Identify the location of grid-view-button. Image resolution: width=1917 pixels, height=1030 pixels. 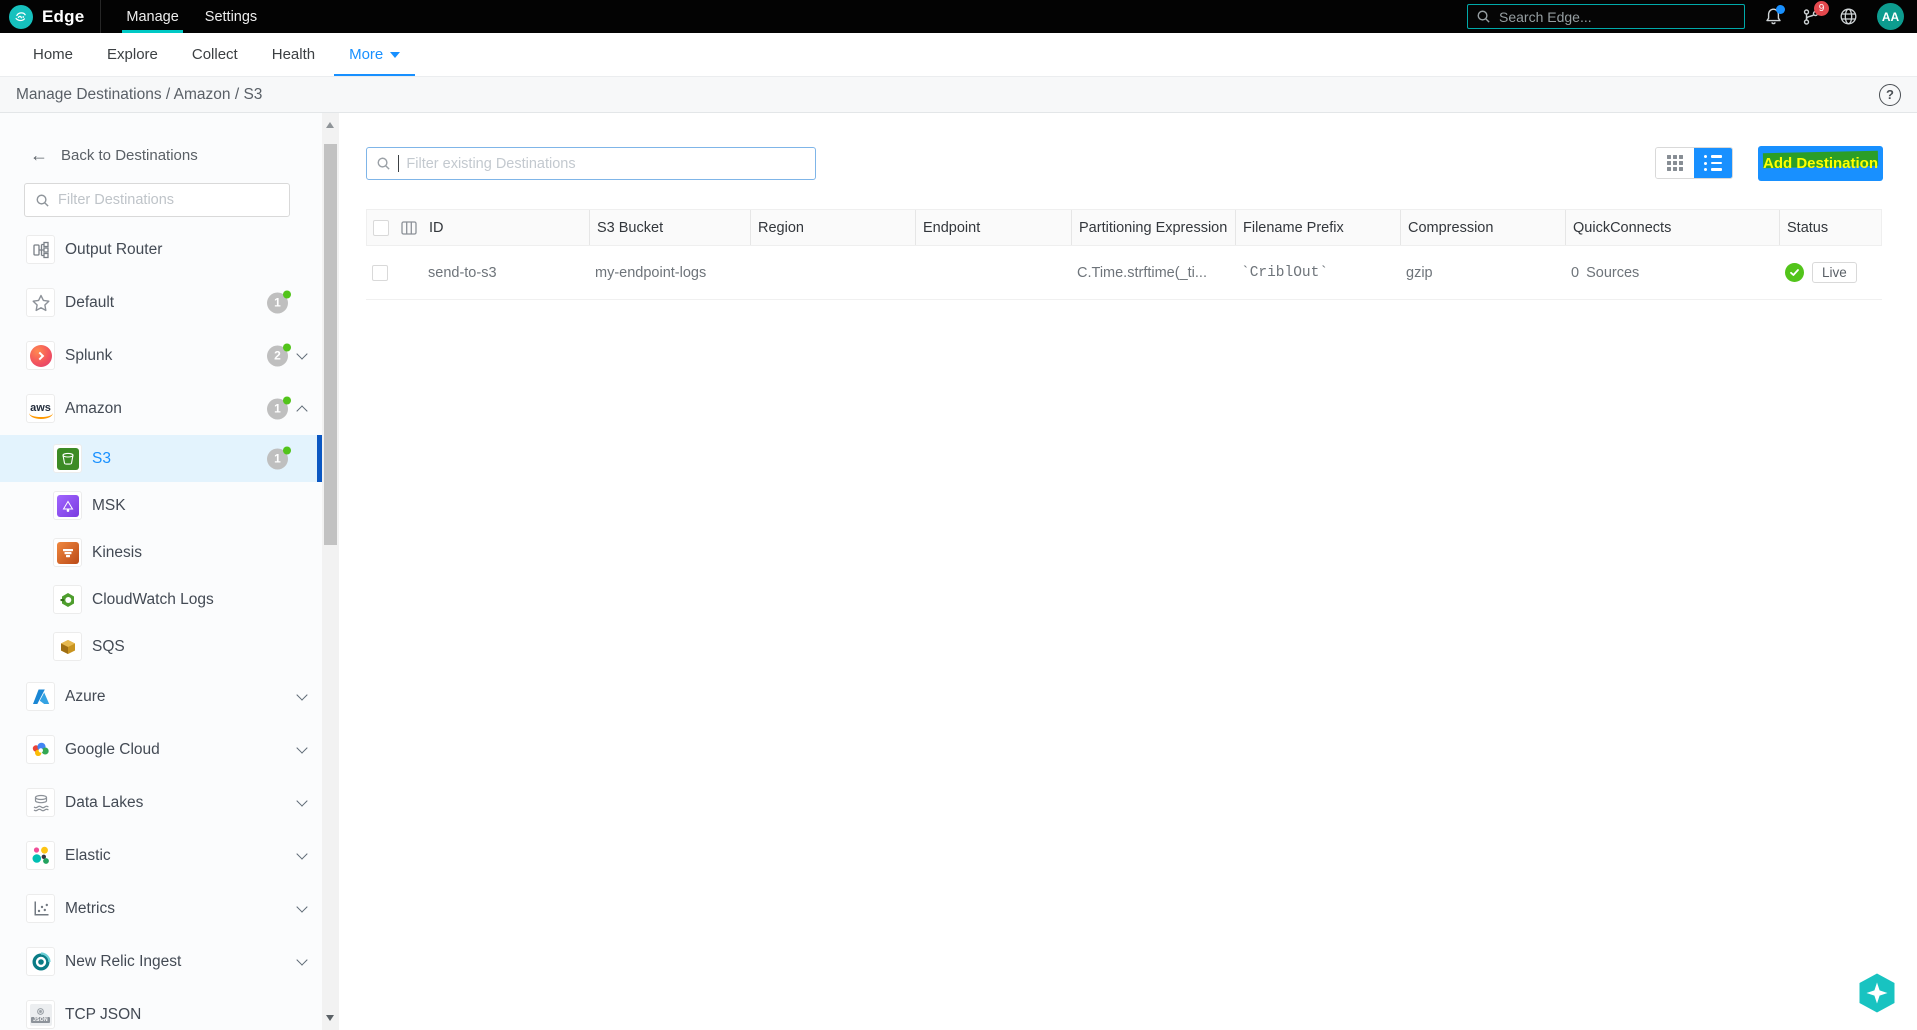
(1675, 163).